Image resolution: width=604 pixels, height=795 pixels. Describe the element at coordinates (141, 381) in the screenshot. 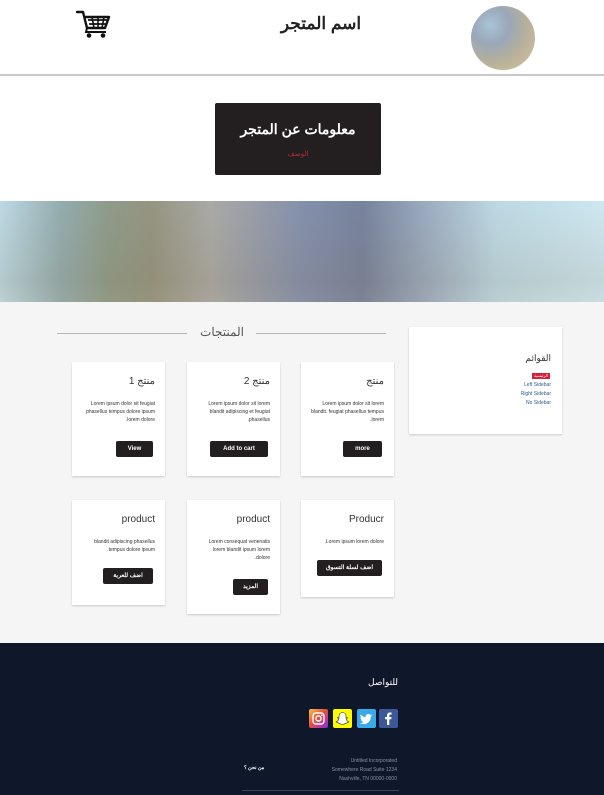

I see `product-title: منتج 1` at that location.